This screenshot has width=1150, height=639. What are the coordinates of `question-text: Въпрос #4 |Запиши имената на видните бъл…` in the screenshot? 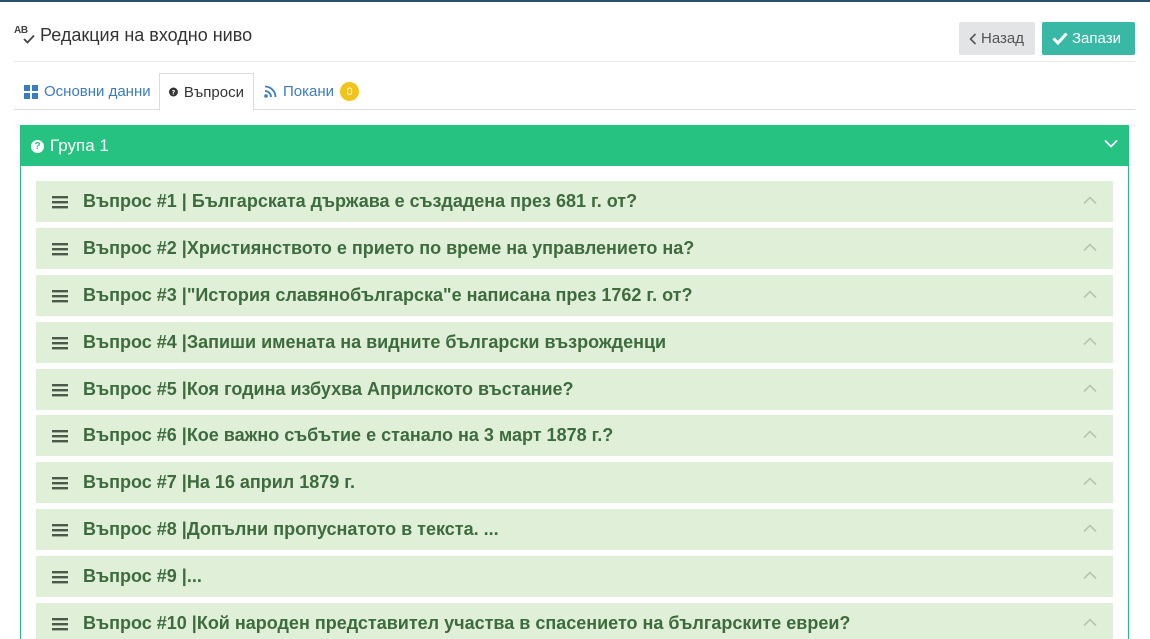 It's located at (375, 342).